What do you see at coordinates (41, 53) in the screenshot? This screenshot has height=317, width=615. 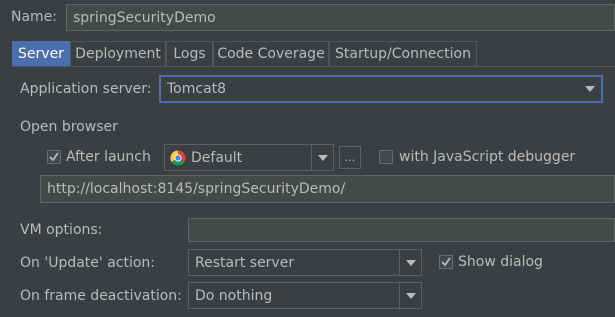 I see `tab-server: Server` at bounding box center [41, 53].